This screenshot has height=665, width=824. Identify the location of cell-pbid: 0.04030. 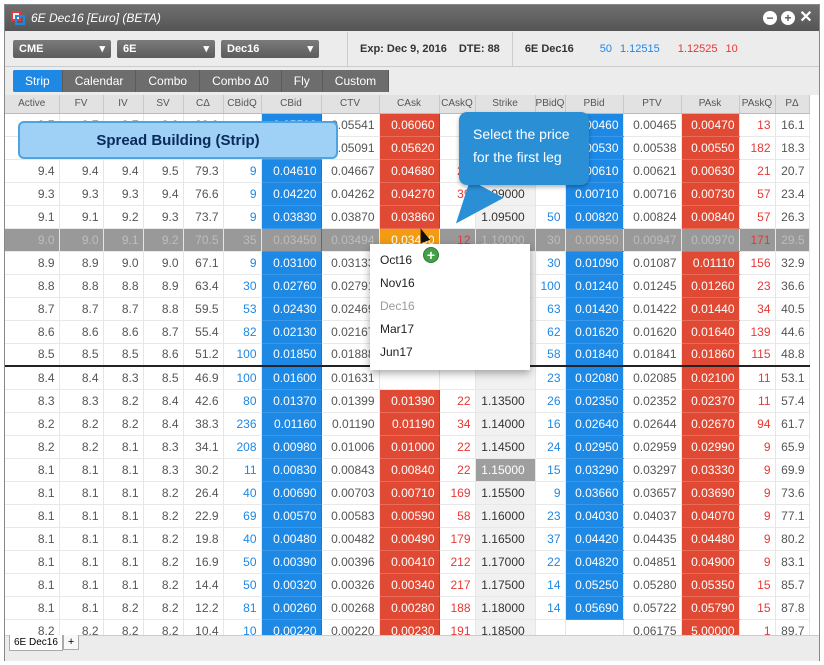
(594, 516).